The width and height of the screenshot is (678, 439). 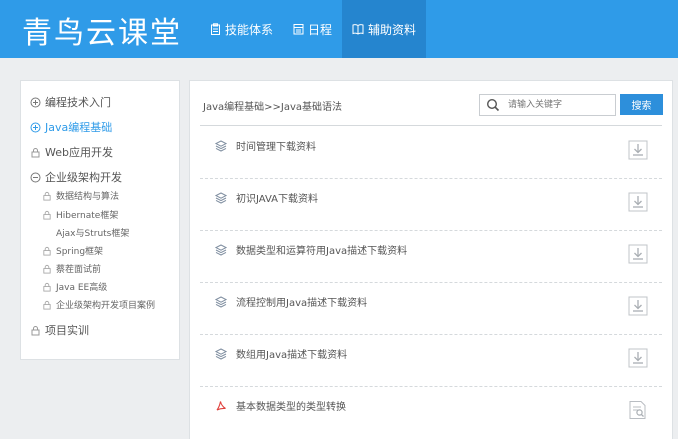 I want to click on calendar-icon, so click(x=298, y=29).